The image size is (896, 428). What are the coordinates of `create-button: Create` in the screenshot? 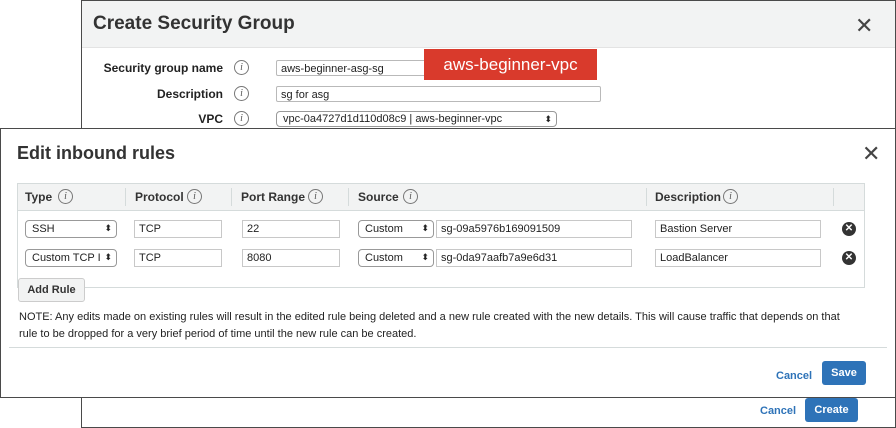 It's located at (831, 410).